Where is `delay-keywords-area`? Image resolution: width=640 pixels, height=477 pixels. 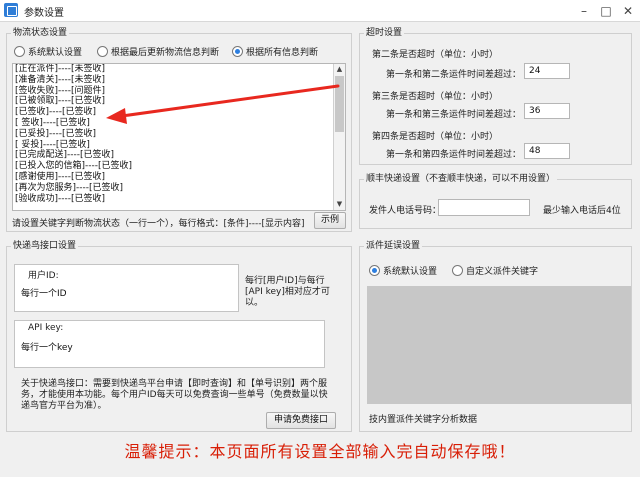 delay-keywords-area is located at coordinates (499, 345).